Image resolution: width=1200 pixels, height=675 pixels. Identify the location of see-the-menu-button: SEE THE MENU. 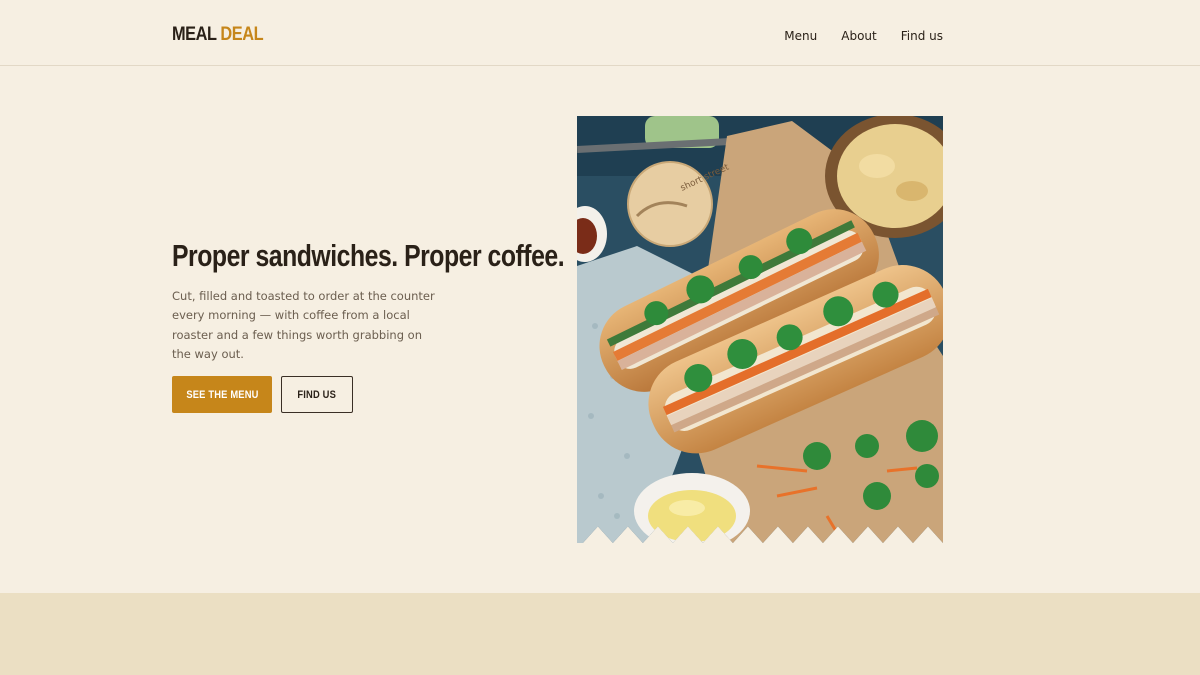
(222, 394).